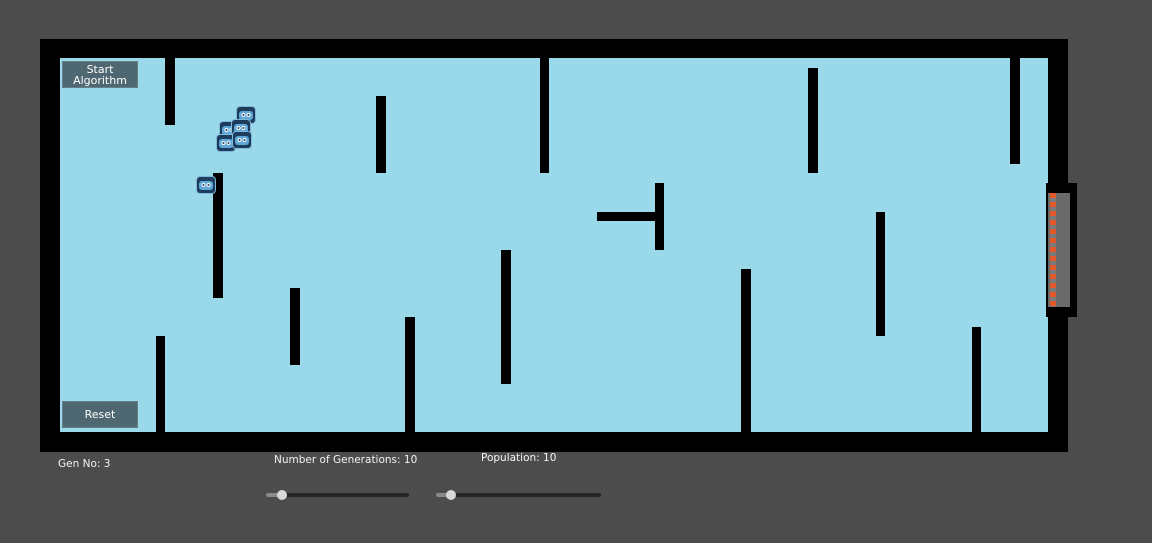  Describe the element at coordinates (1053, 250) in the screenshot. I see `goal-stripe` at that location.